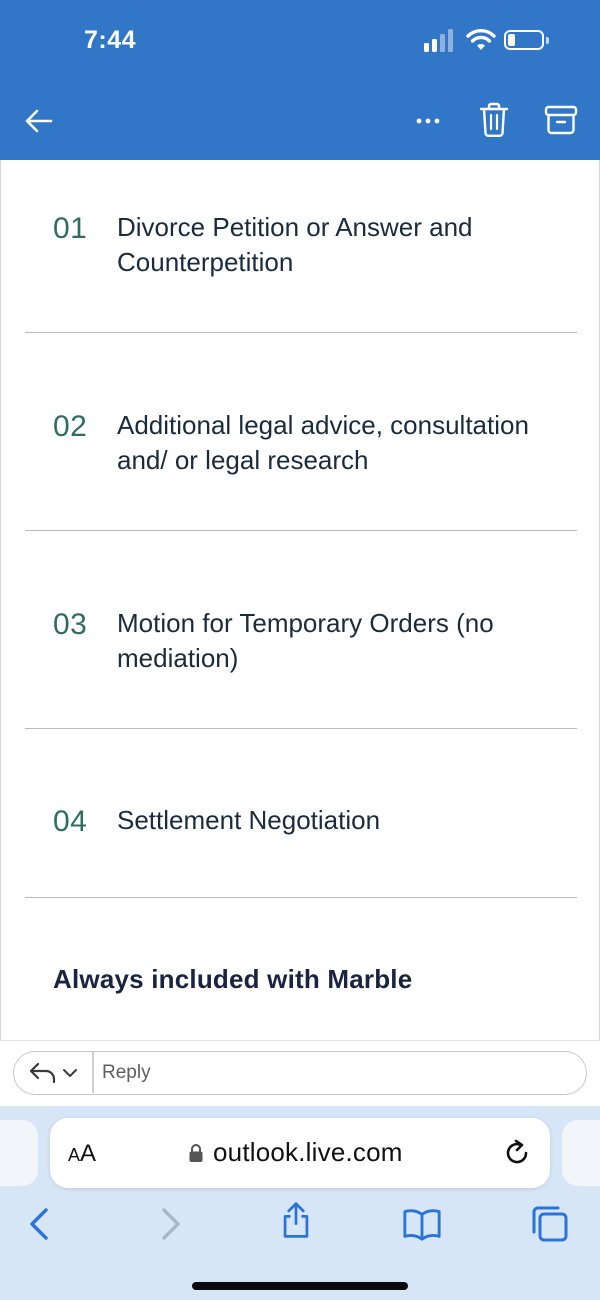  What do you see at coordinates (581, 1153) in the screenshot?
I see `next-tab-preview` at bounding box center [581, 1153].